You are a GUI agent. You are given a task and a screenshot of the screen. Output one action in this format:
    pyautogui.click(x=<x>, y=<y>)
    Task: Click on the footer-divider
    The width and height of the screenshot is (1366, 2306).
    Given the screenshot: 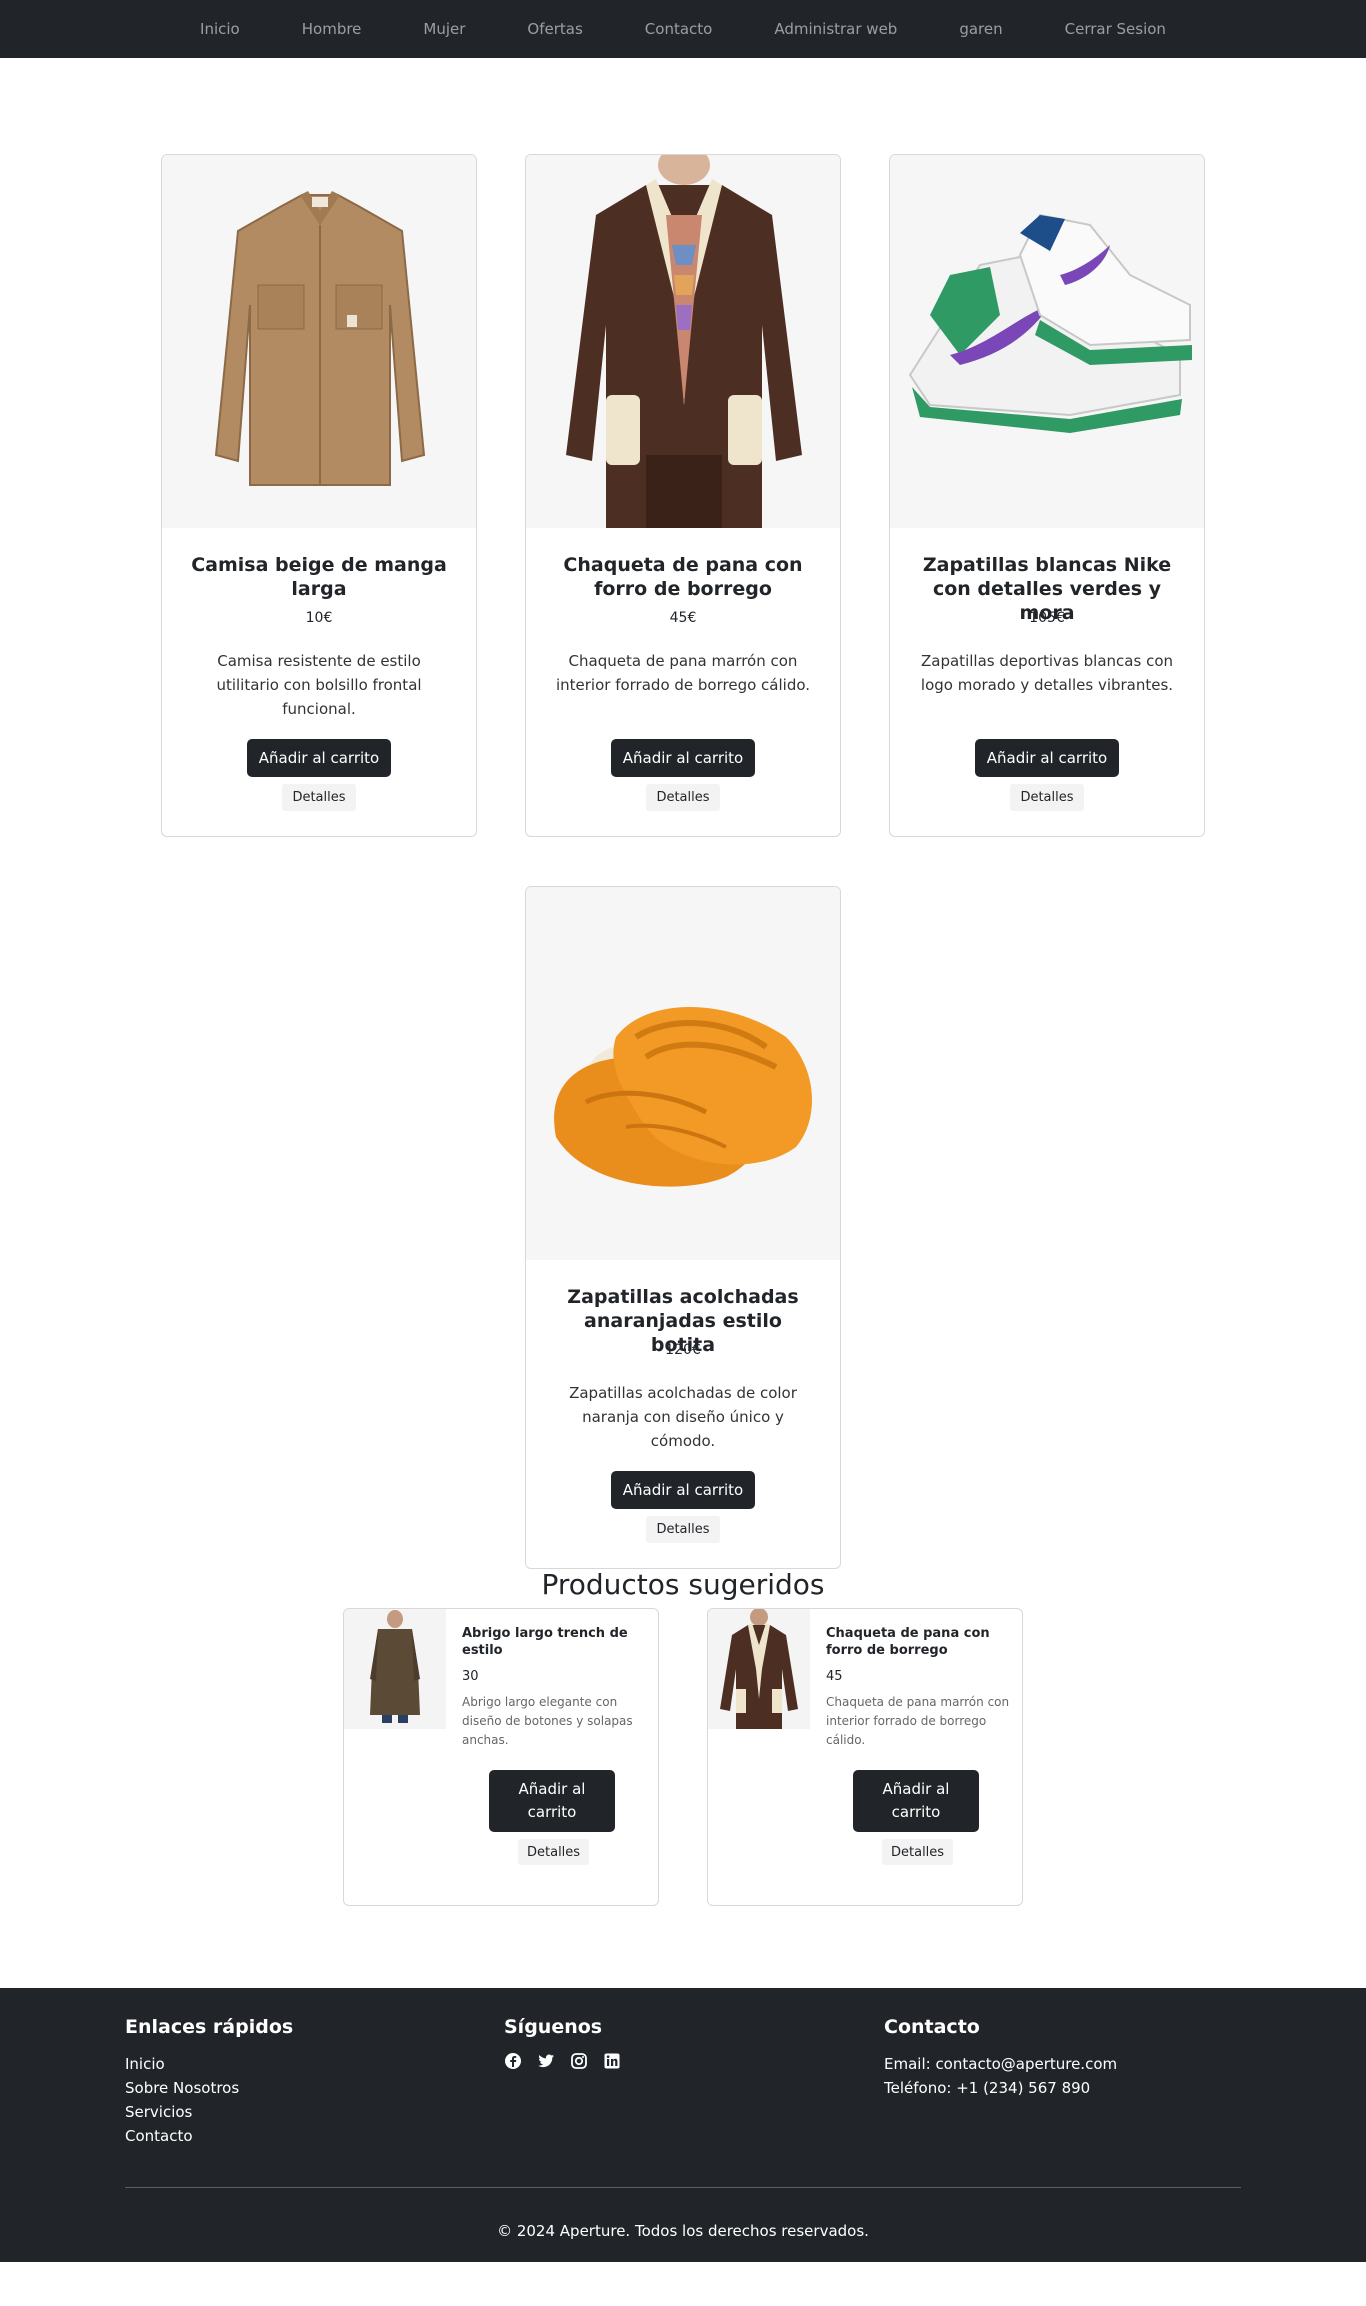 What is the action you would take?
    pyautogui.click(x=683, y=2187)
    